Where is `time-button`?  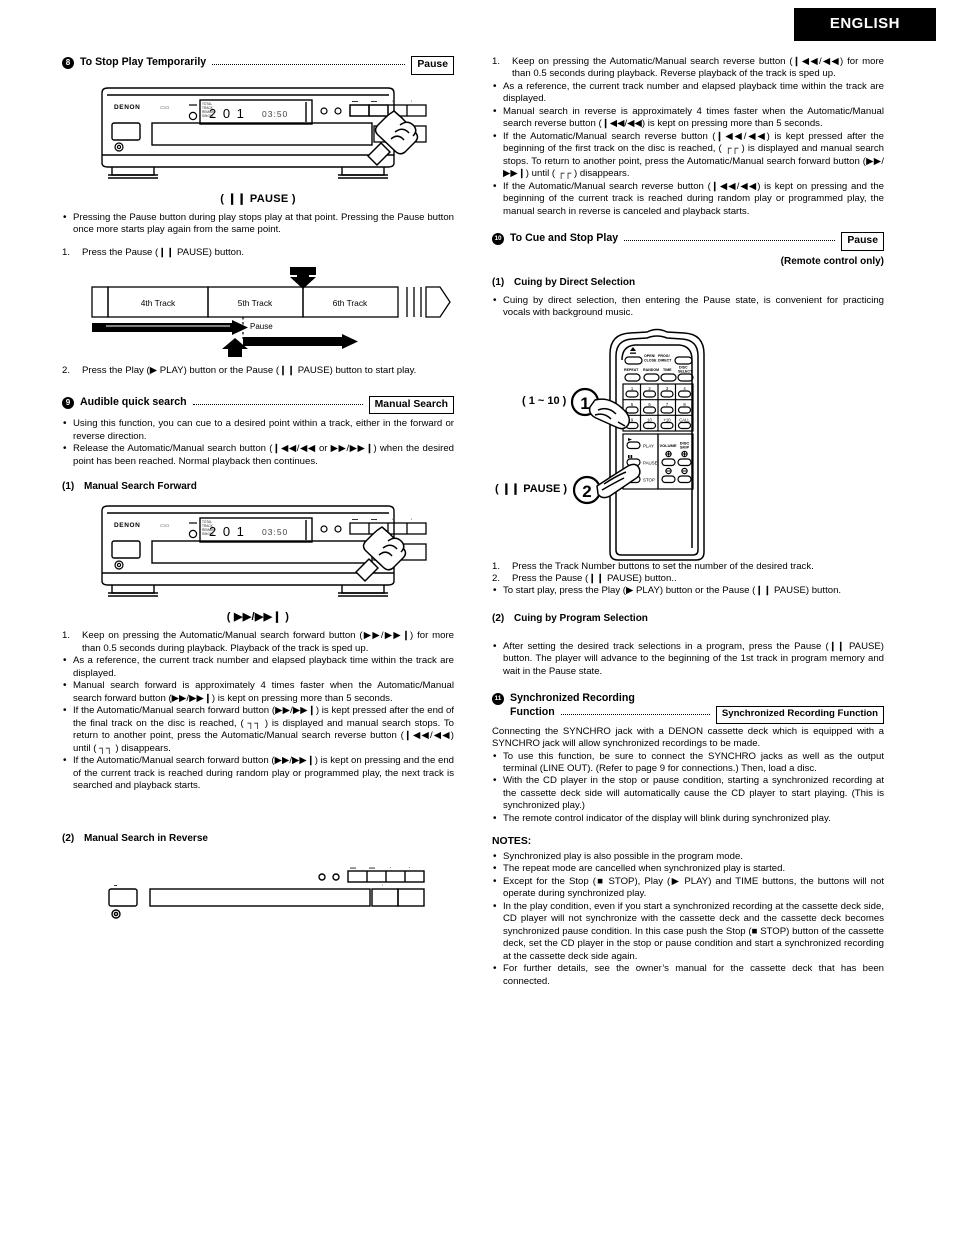 time-button is located at coordinates (668, 377).